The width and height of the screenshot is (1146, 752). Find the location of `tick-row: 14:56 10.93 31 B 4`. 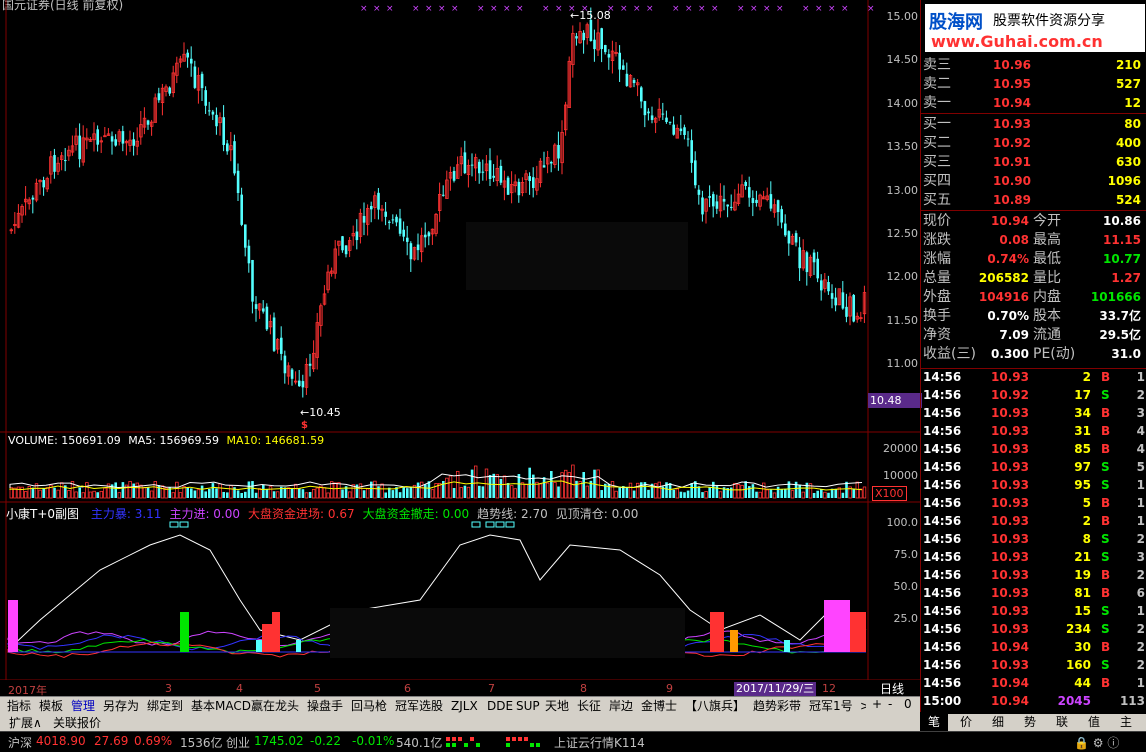

tick-row: 14:56 10.93 31 B 4 is located at coordinates (1033, 431).